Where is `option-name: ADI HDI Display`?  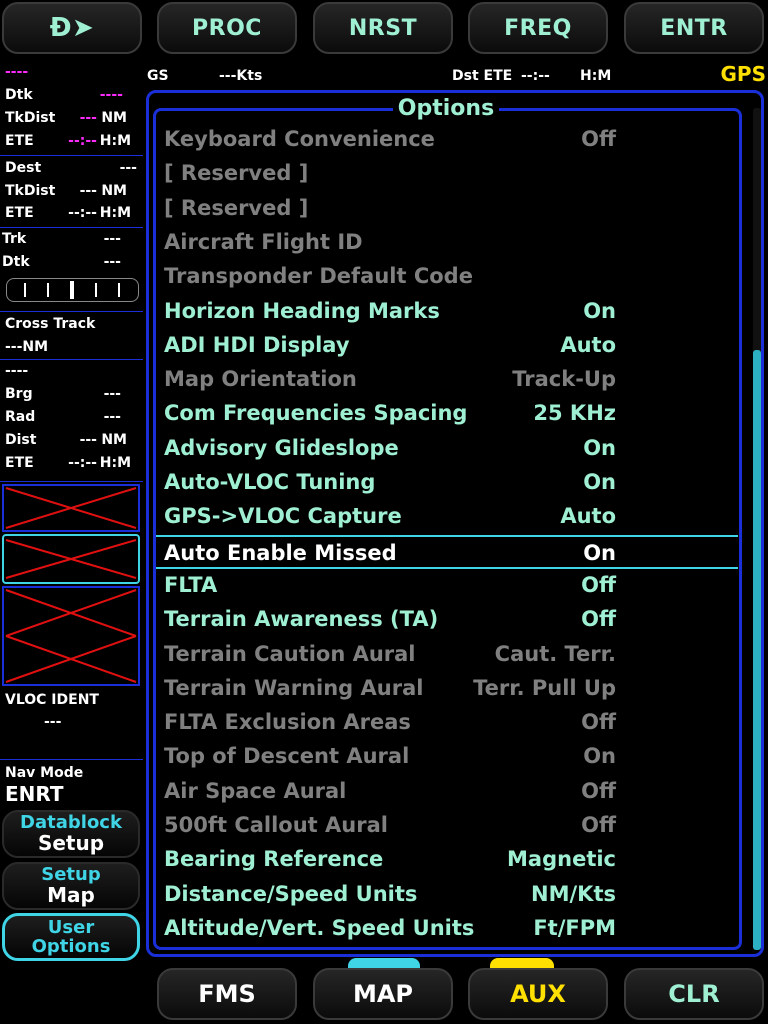
option-name: ADI HDI Display is located at coordinates (257, 344).